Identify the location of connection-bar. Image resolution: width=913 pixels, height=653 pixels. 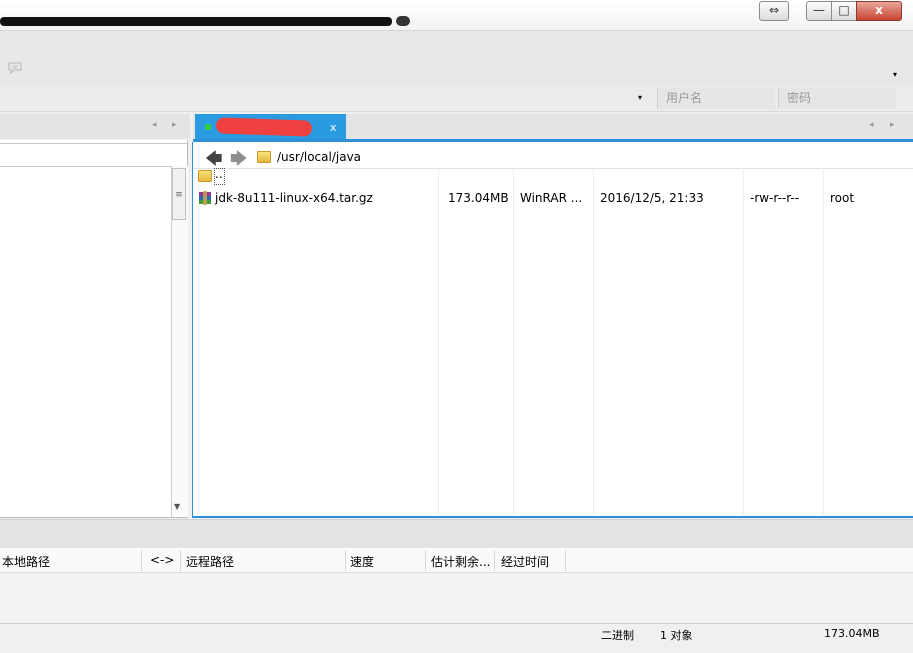
(456, 99).